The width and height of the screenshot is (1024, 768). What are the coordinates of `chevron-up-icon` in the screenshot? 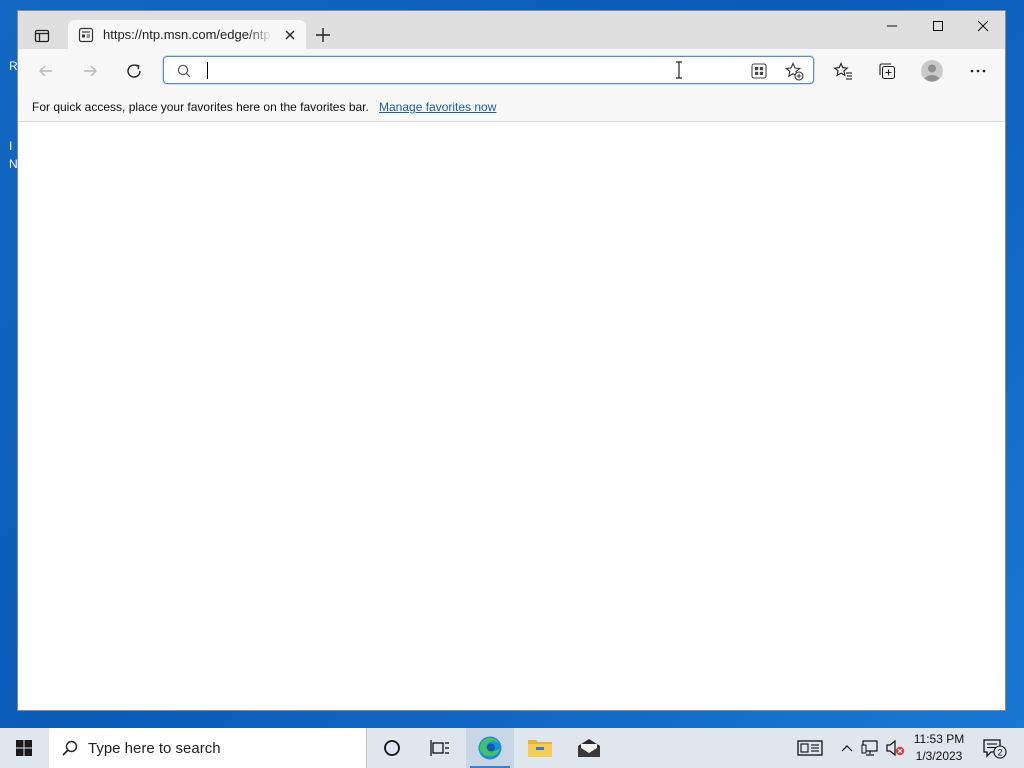 It's located at (847, 748).